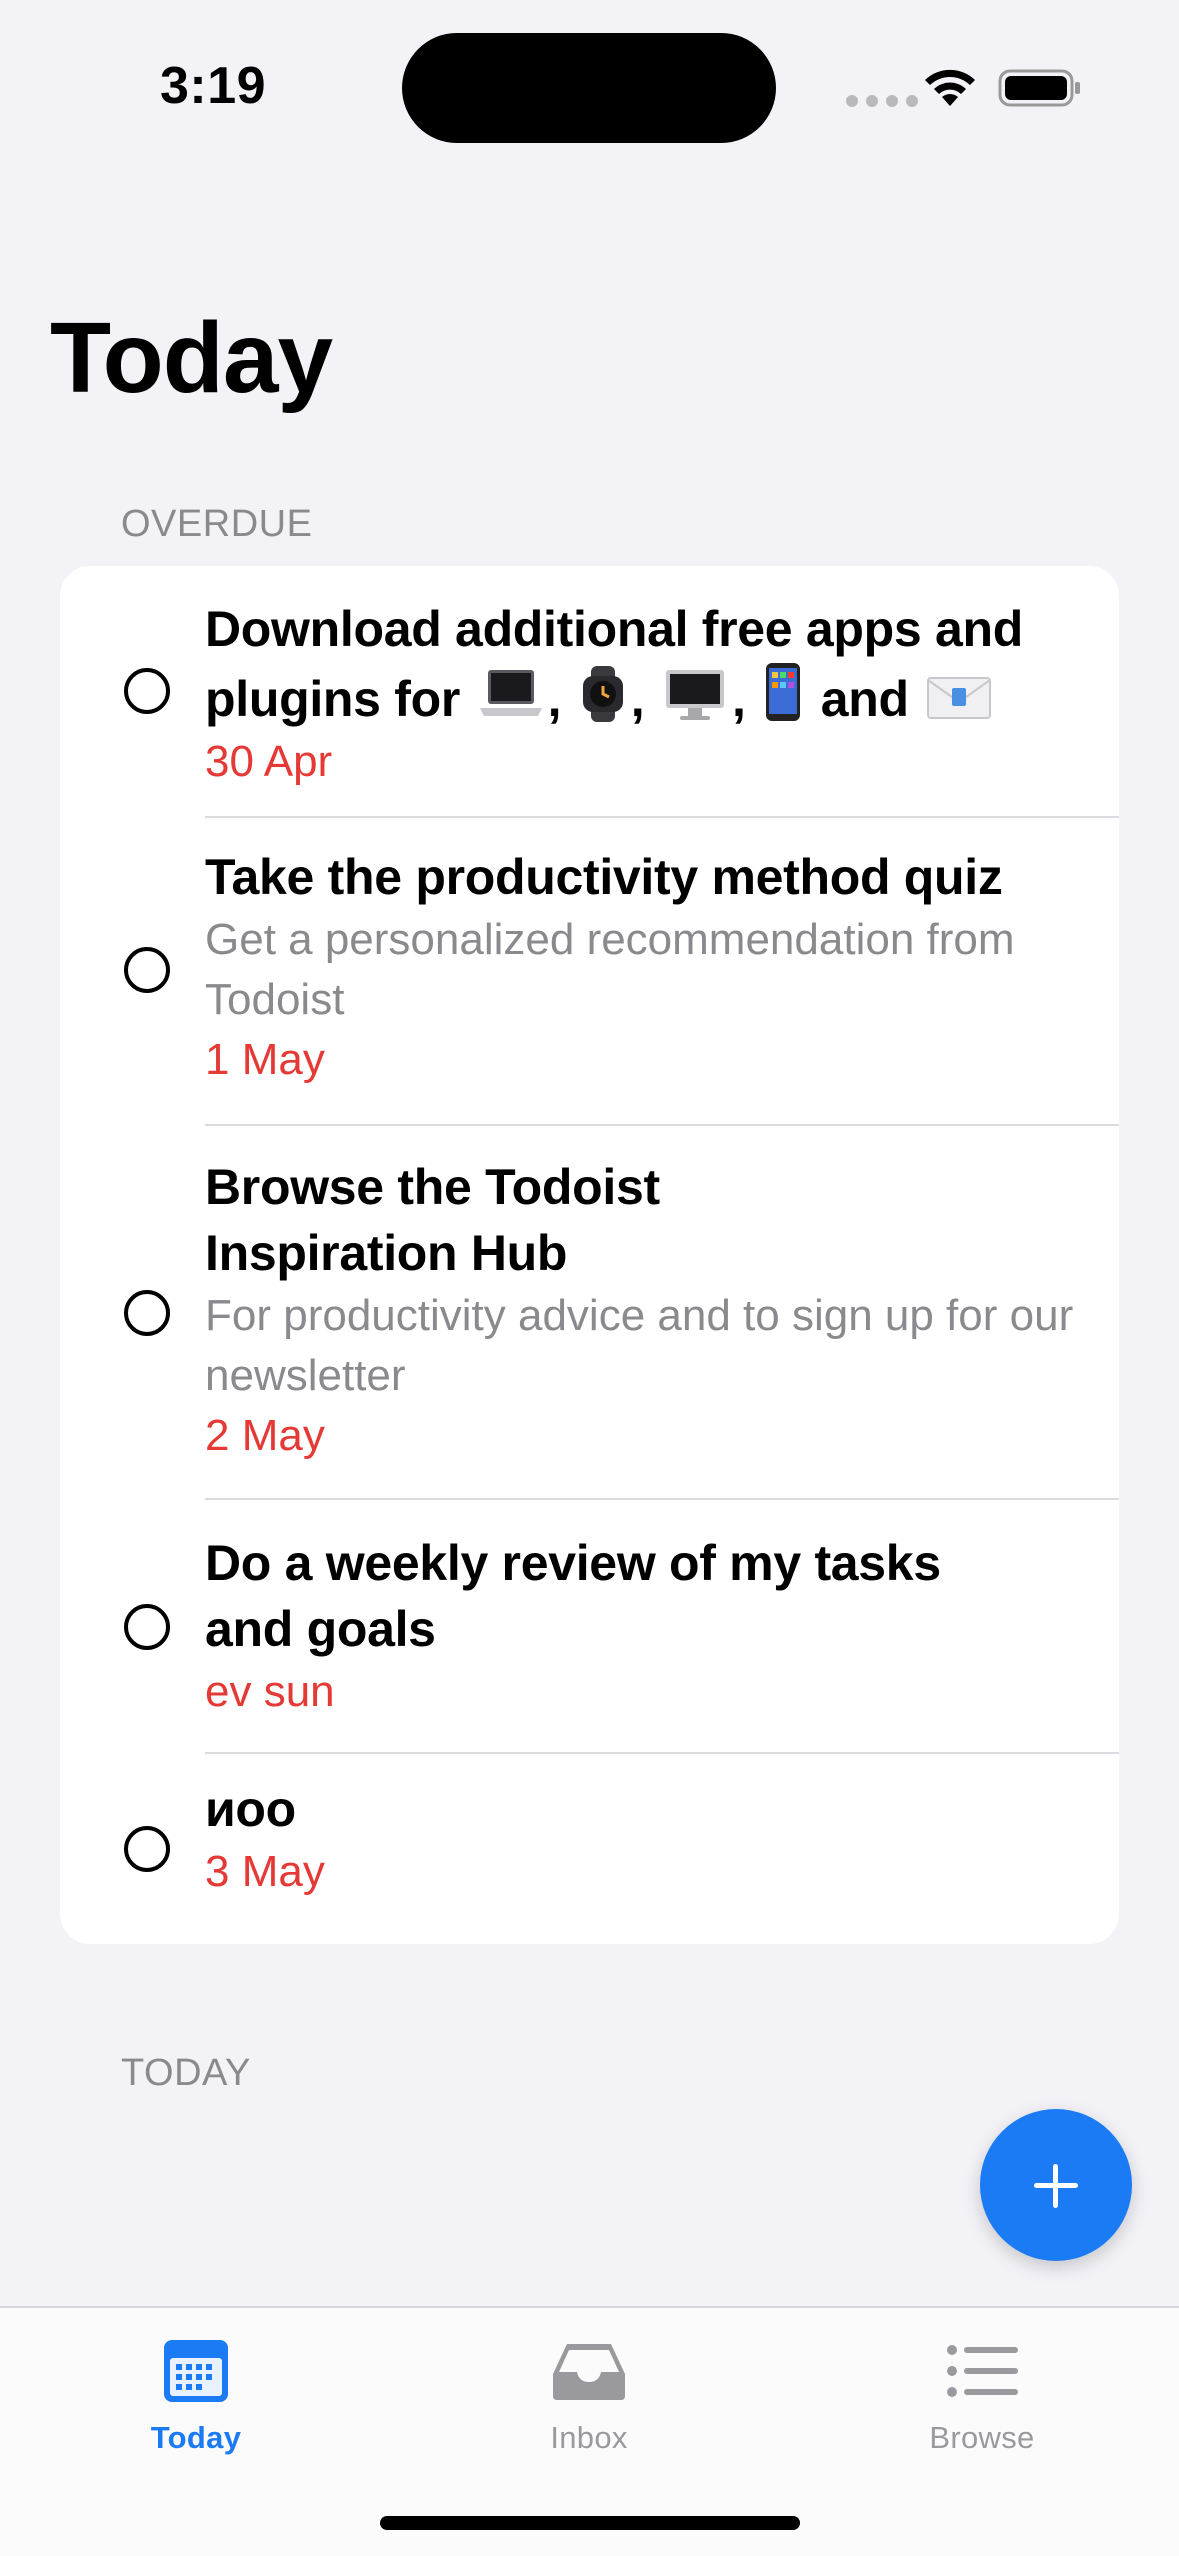 Image resolution: width=1179 pixels, height=2556 pixels. Describe the element at coordinates (250, 1809) in the screenshot. I see `task-title: иоо` at that location.